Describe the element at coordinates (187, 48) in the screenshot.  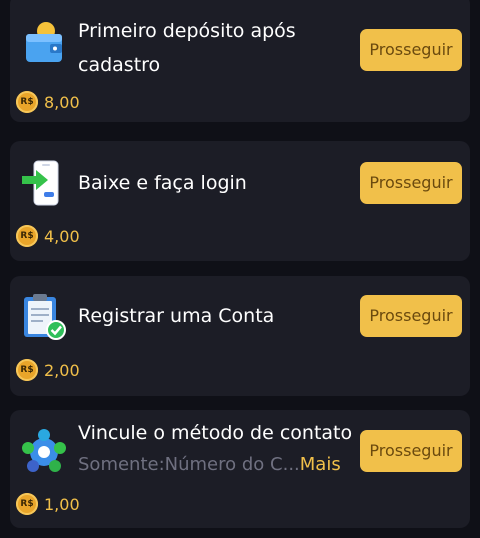
I see `task-title: Primeiro depósito após cadastro` at that location.